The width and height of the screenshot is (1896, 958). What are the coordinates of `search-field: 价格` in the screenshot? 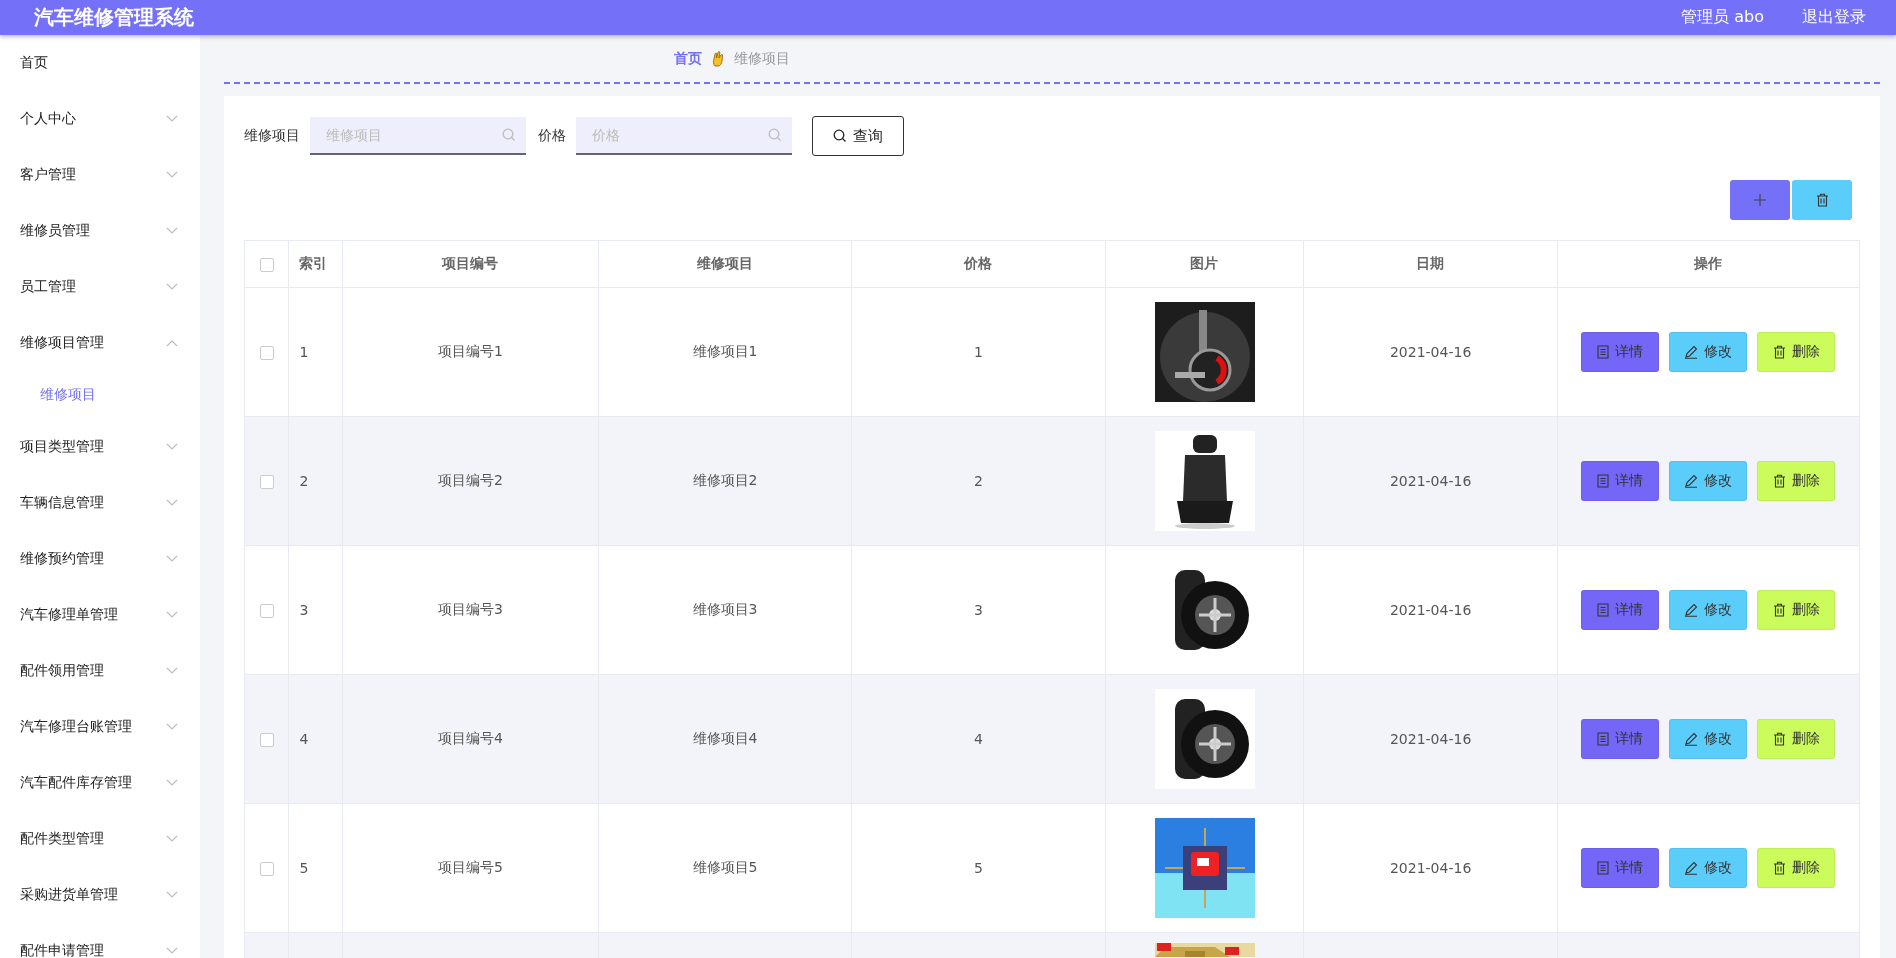 It's located at (684, 136).